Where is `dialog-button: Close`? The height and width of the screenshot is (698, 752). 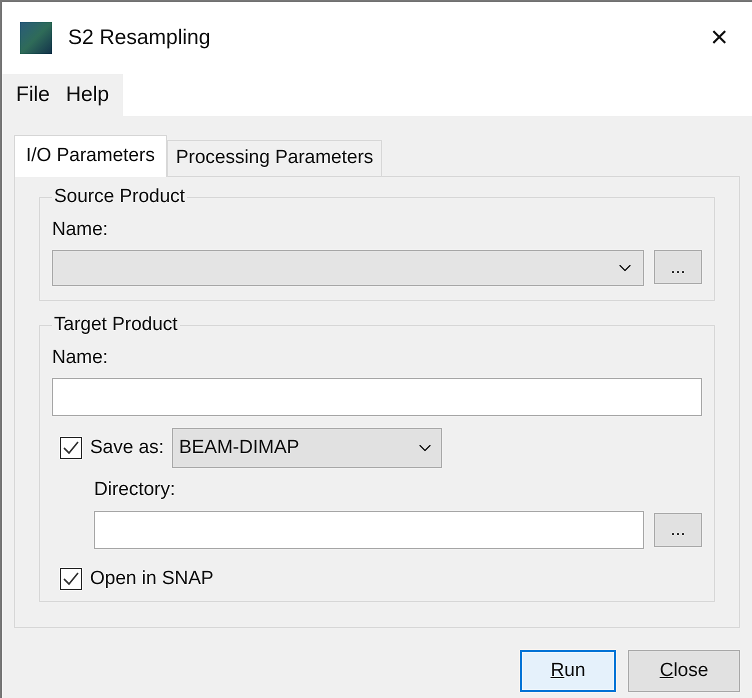 dialog-button: Close is located at coordinates (684, 671).